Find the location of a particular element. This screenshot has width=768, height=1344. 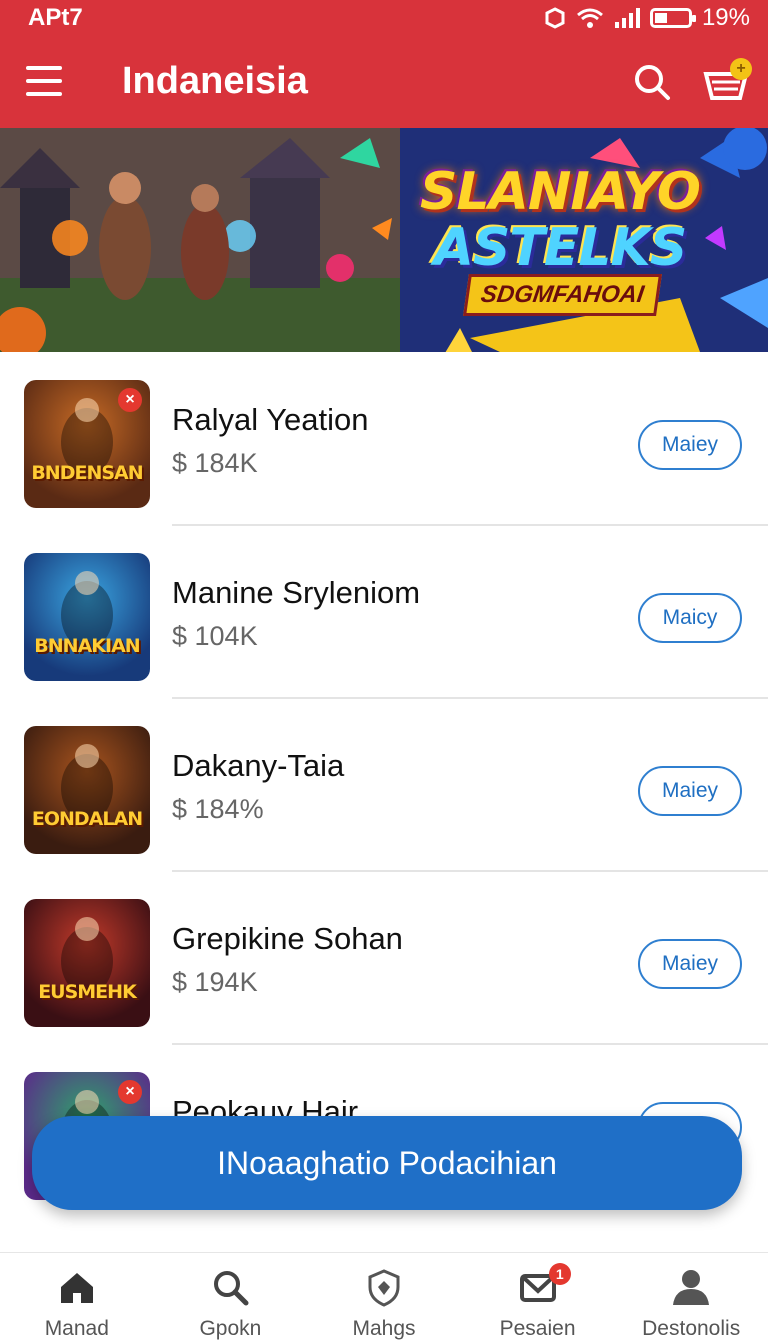

game-price: $ 184% is located at coordinates (218, 809).